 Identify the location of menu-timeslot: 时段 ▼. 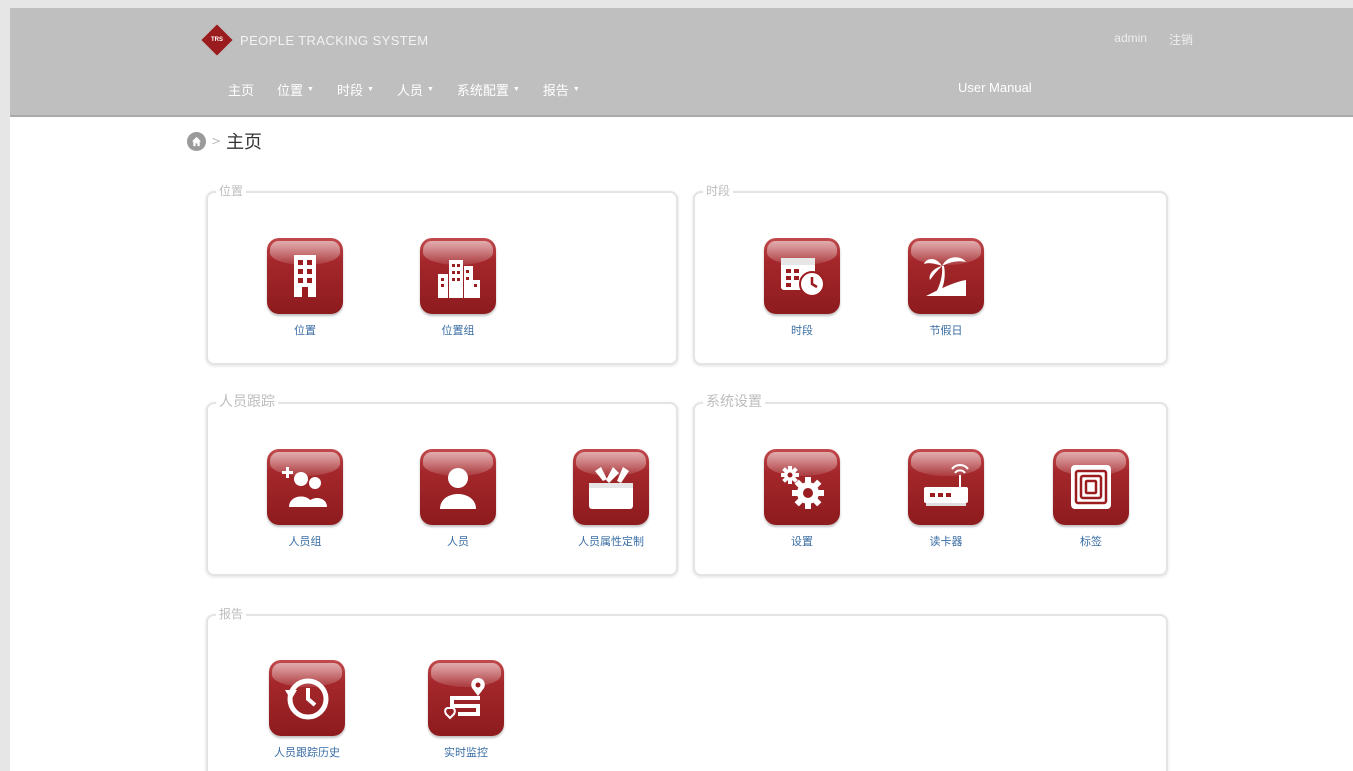
(355, 89).